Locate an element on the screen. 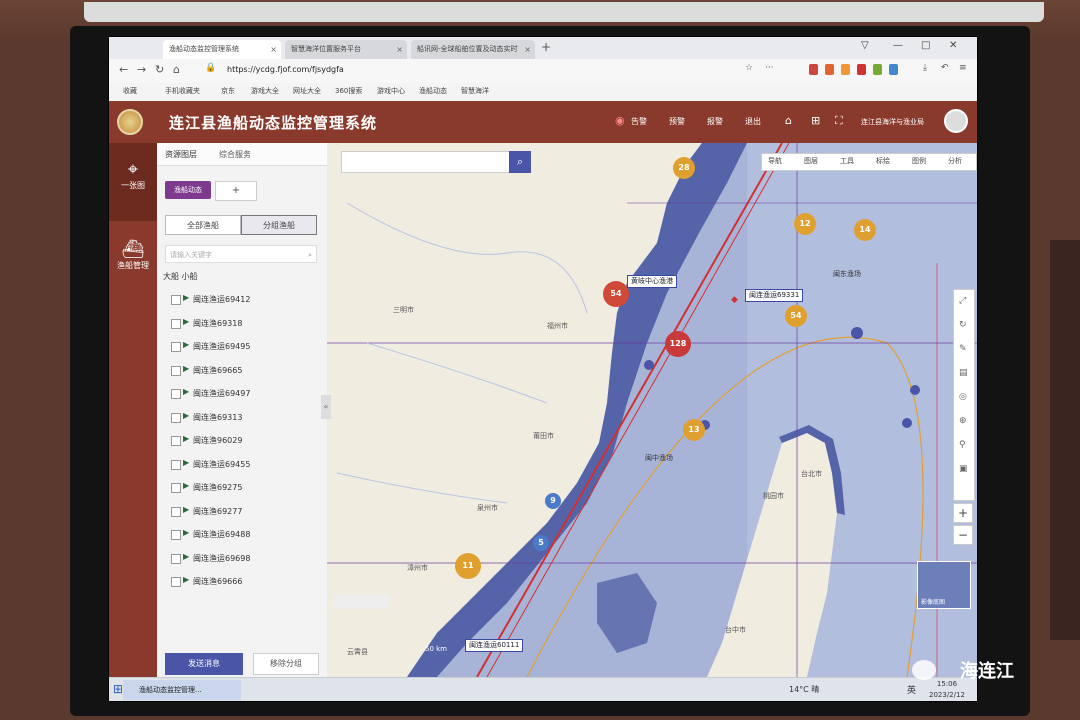 The width and height of the screenshot is (1080, 720). list-item: ▶ 闽连渔运69497 is located at coordinates (241, 395).